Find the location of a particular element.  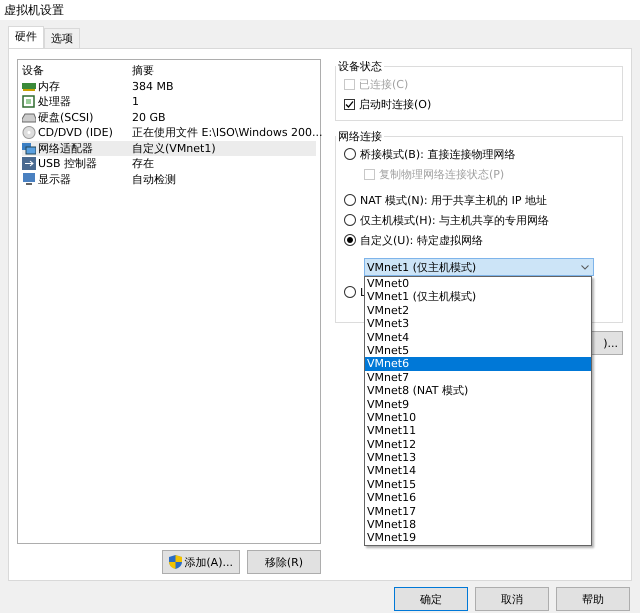

device-row: 显示器 自动检测 is located at coordinates (169, 179).